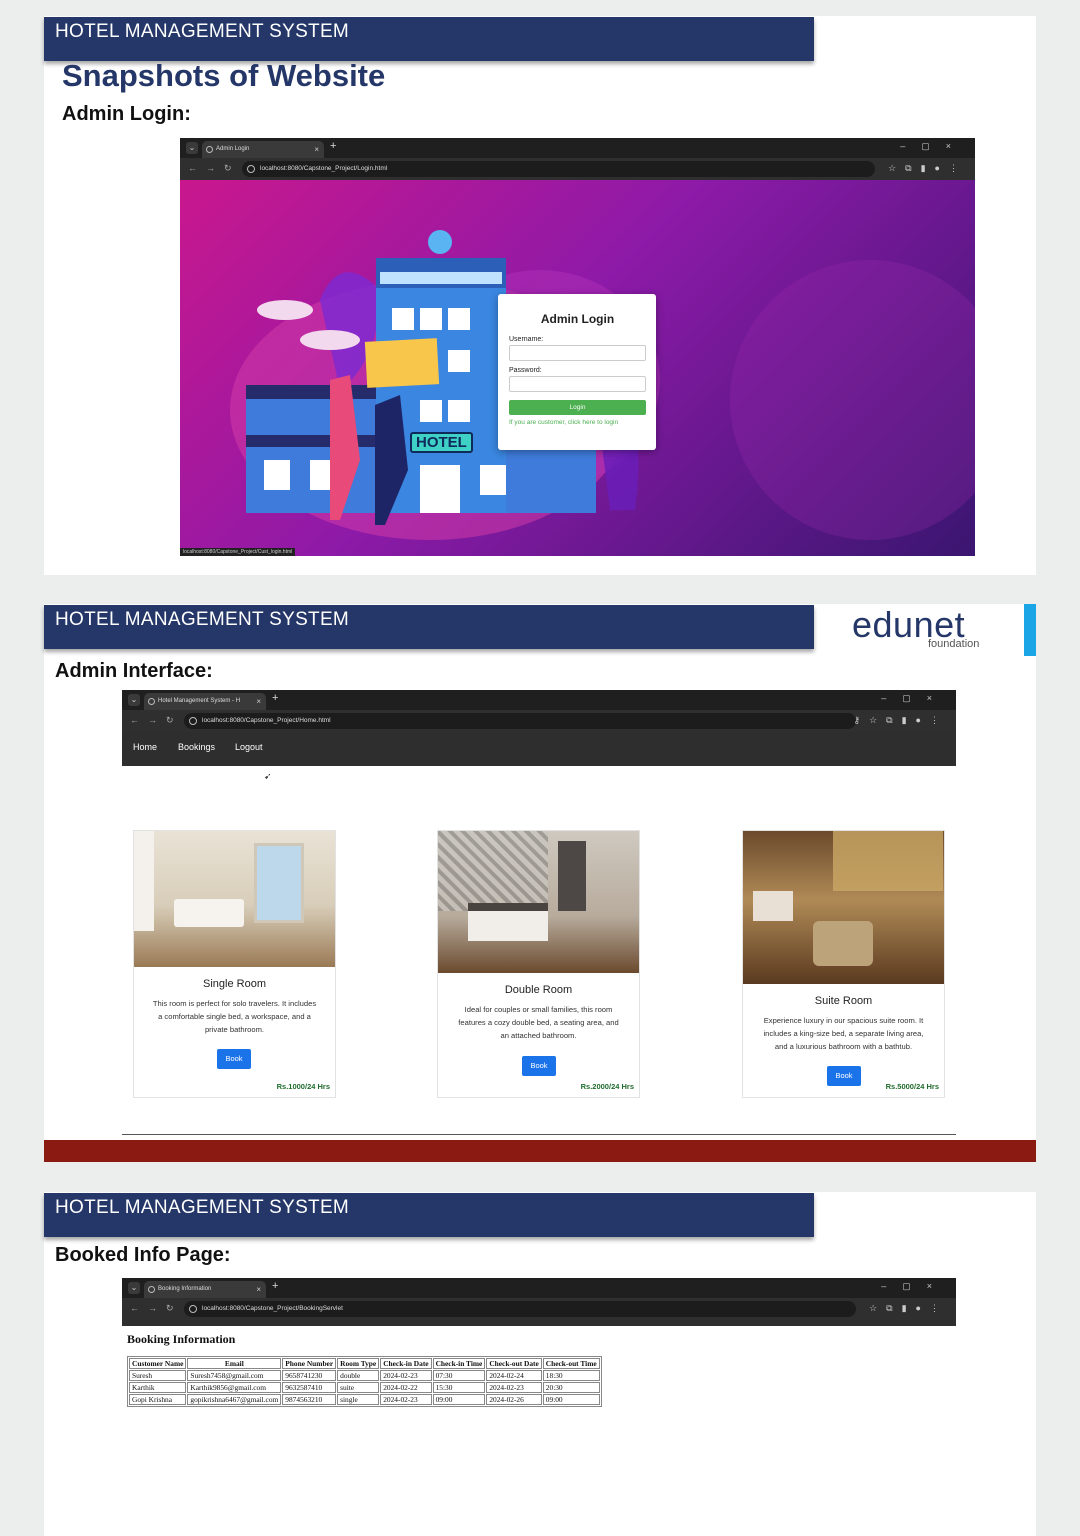  I want to click on column-header: Phone Number, so click(309, 1363).